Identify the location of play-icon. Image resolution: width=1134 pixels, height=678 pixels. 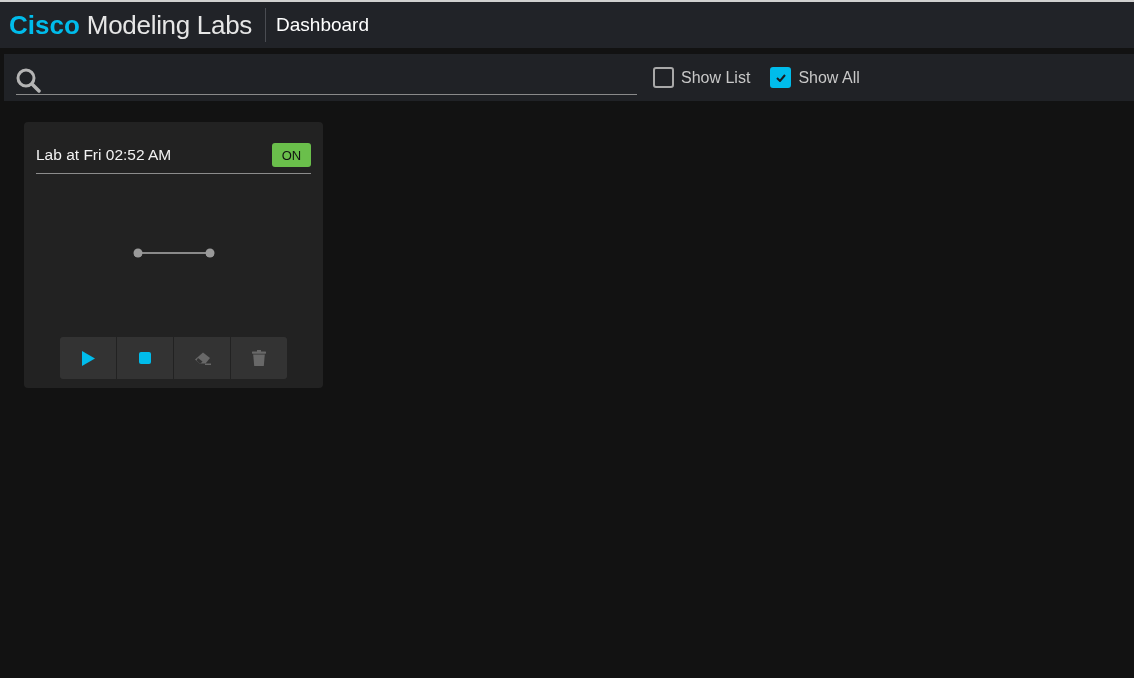
(88, 358).